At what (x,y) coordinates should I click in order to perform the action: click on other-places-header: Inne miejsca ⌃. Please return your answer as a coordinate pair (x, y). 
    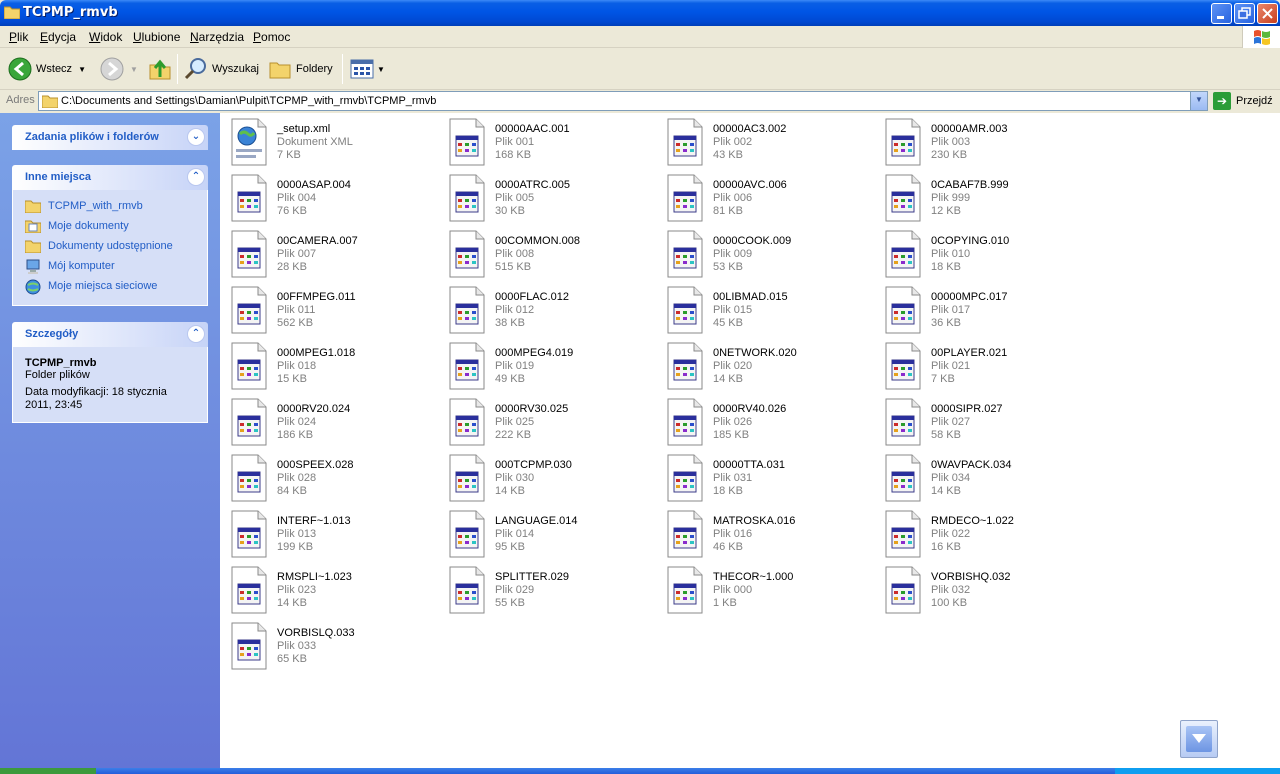
    Looking at the image, I should click on (110, 177).